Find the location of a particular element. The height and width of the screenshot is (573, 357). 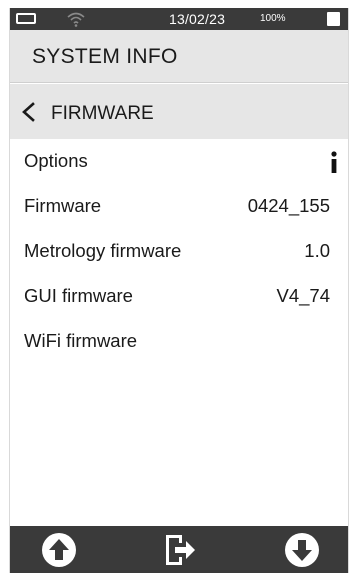

list-item-options: Options is located at coordinates (179, 161).